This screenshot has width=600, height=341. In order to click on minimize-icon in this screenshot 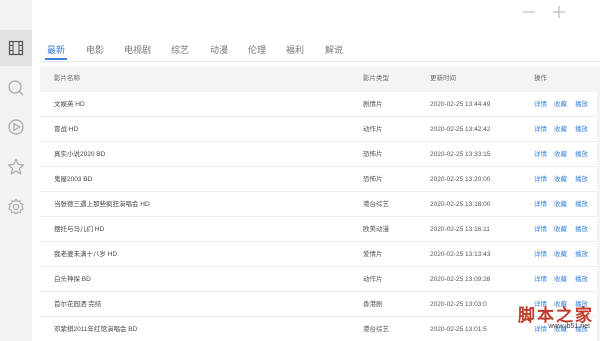, I will do `click(529, 12)`.